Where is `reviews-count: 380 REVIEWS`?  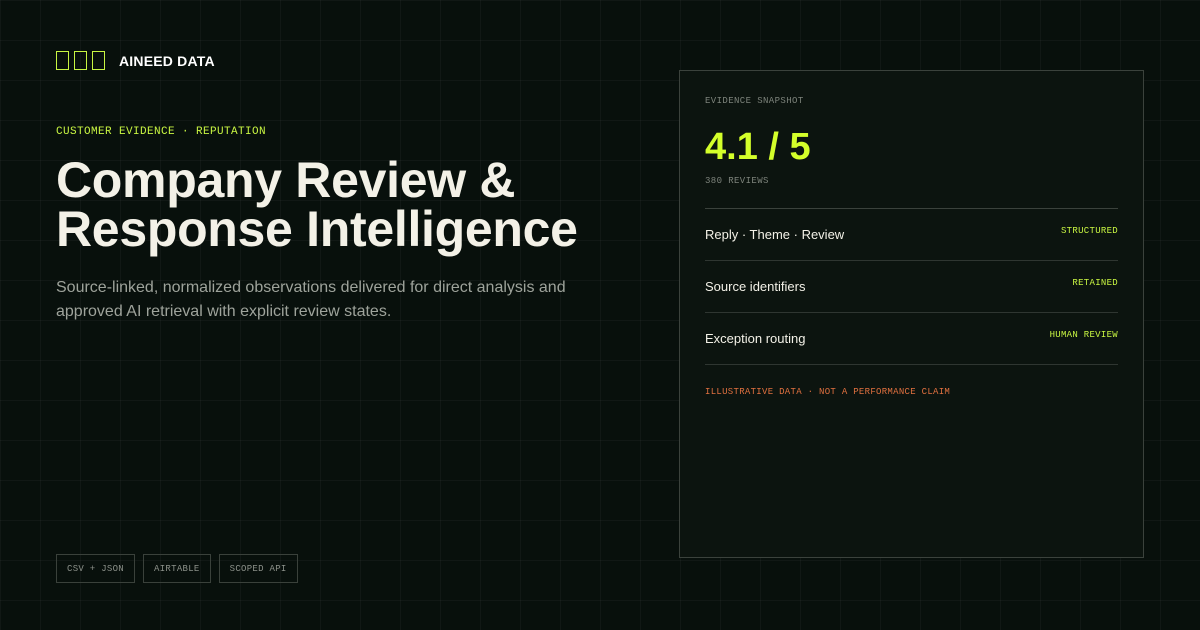 reviews-count: 380 REVIEWS is located at coordinates (737, 181).